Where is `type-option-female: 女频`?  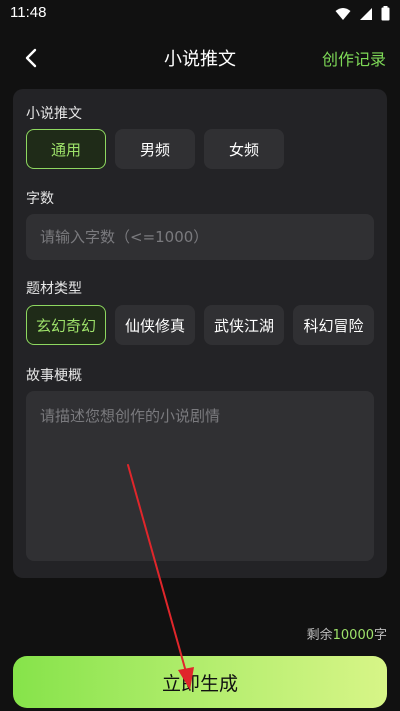
type-option-female: 女频 is located at coordinates (244, 149).